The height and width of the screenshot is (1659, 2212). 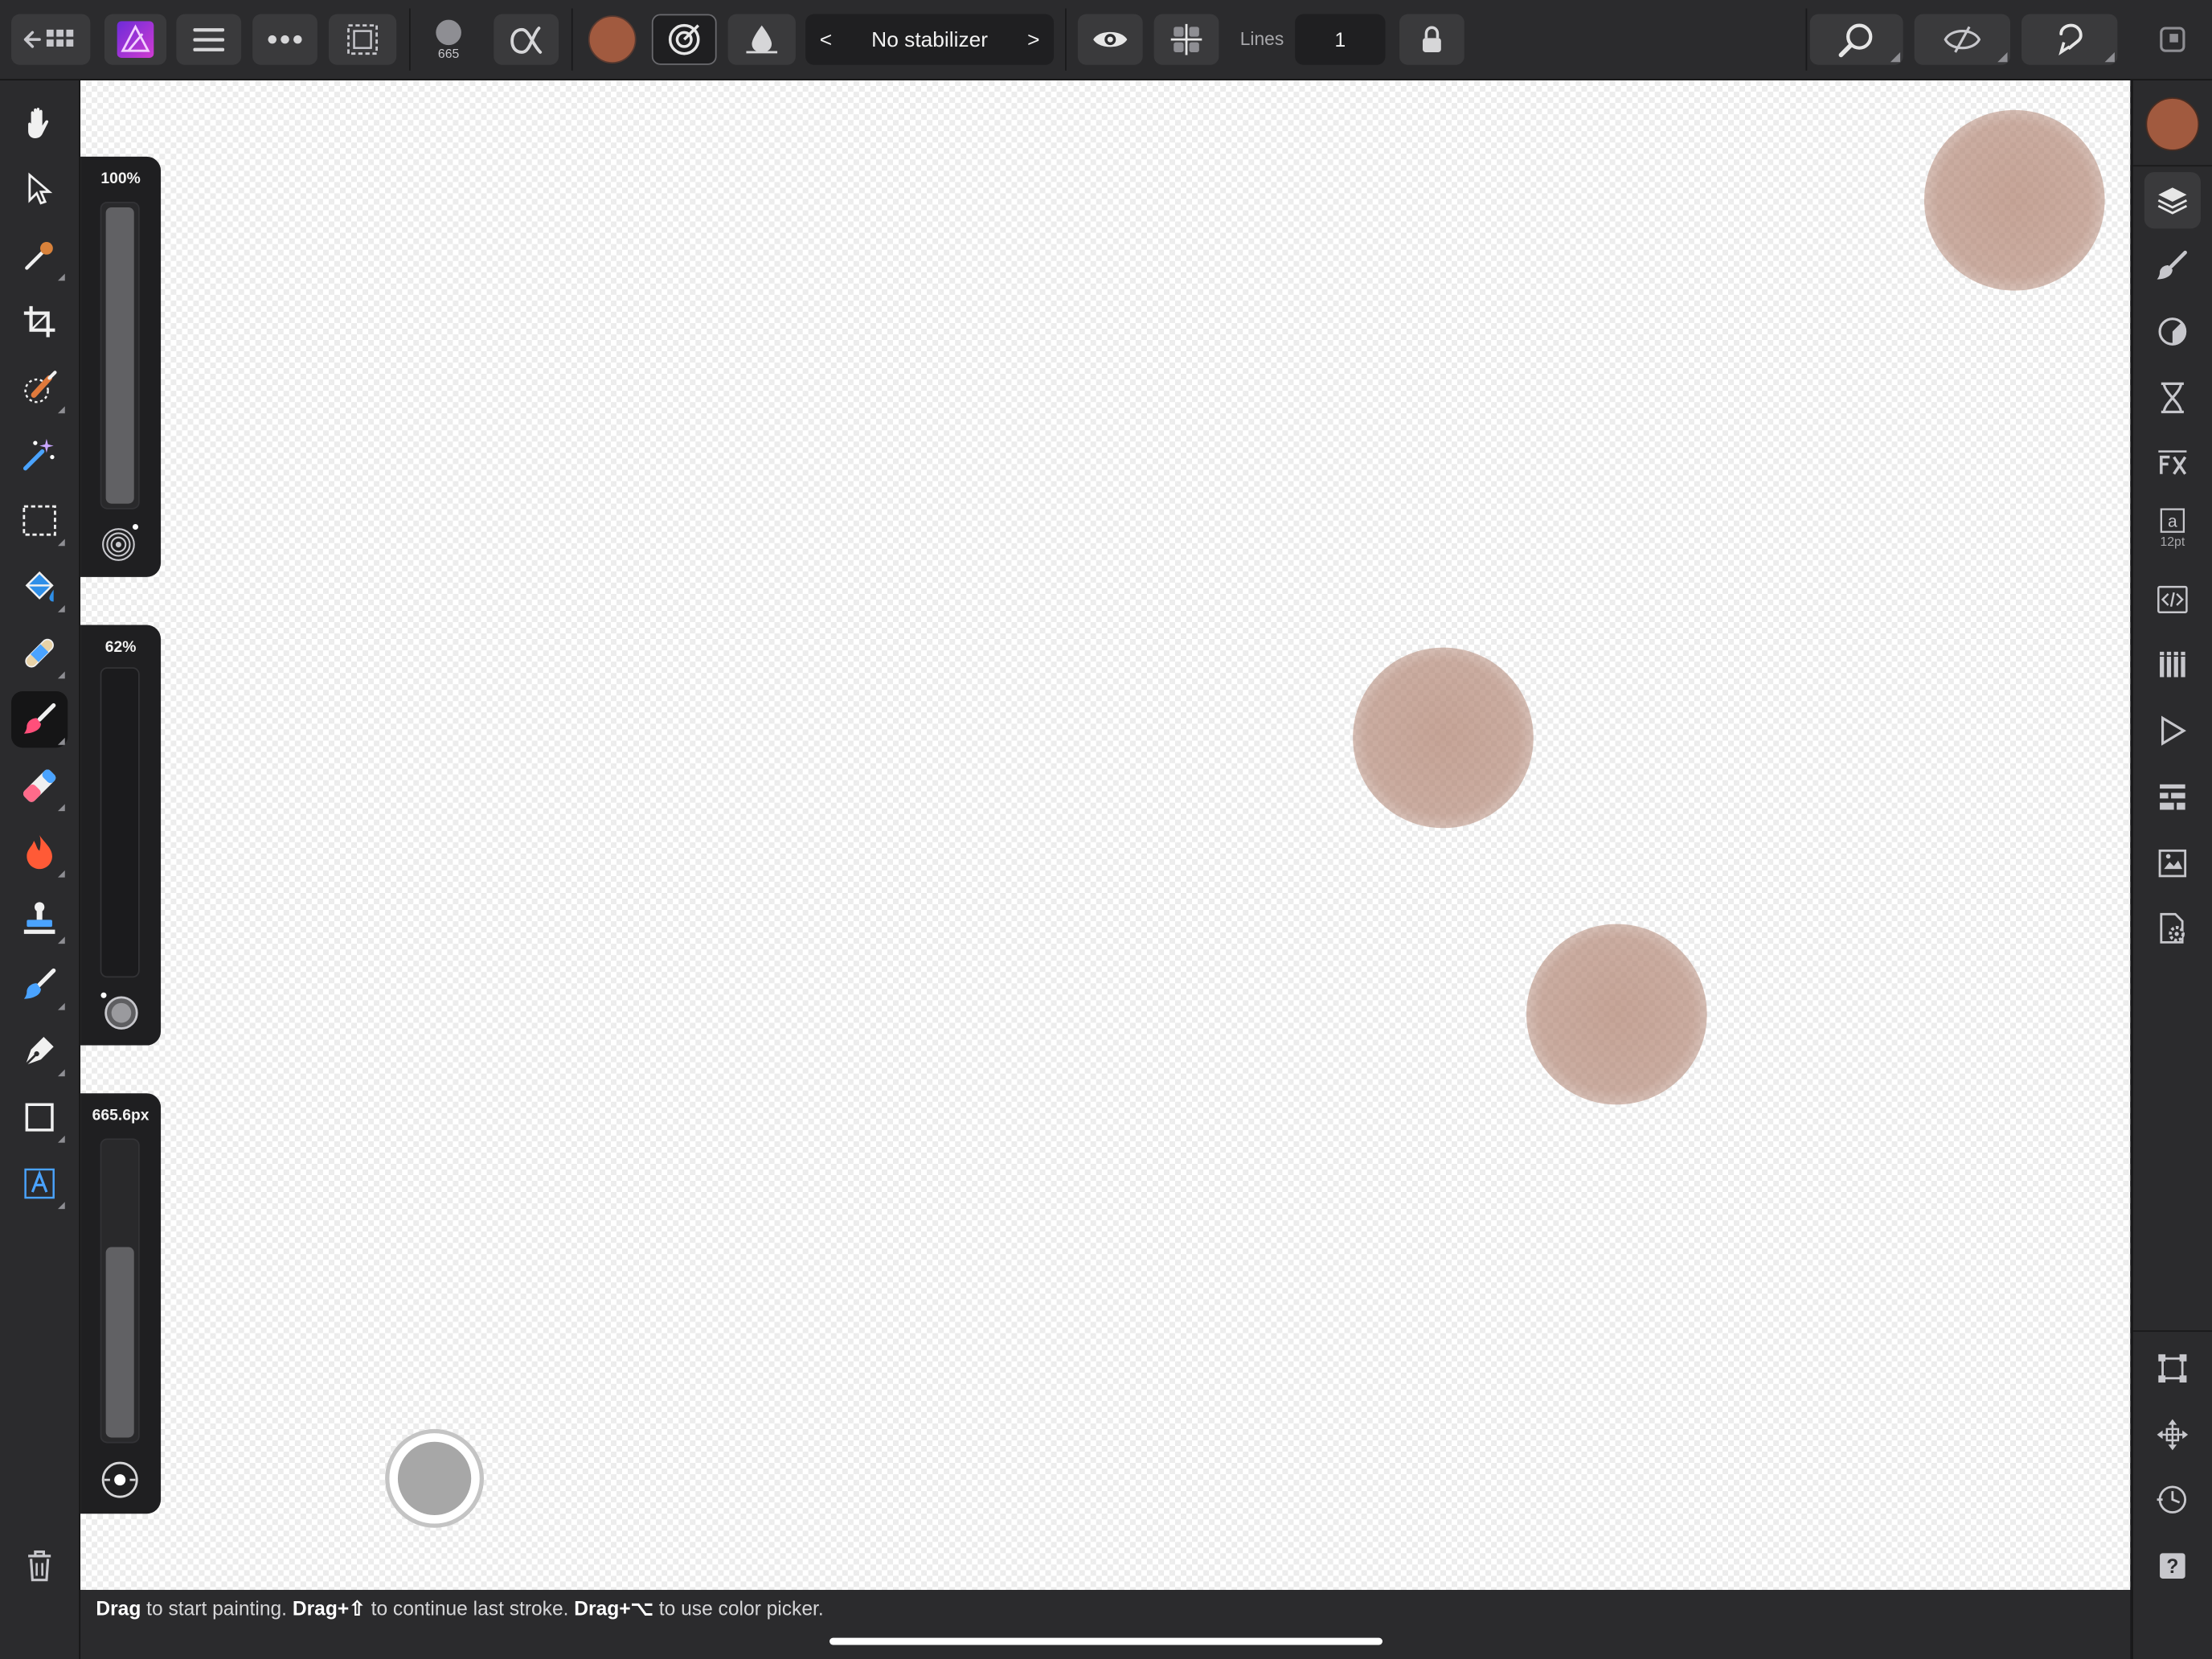 I want to click on back-to-gallery-button, so click(x=51, y=39).